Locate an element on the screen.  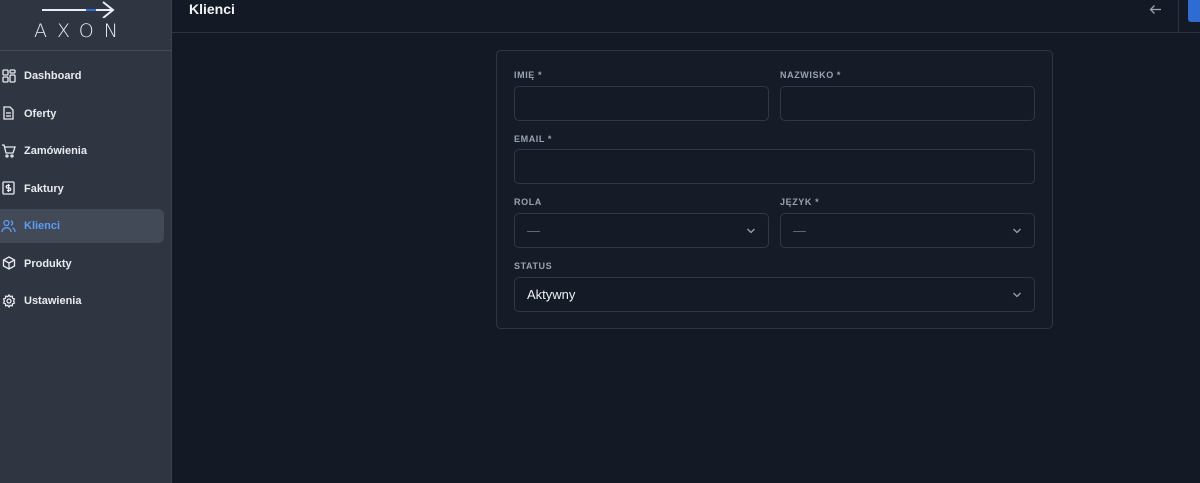
email-label: EMAIL * is located at coordinates (533, 139).